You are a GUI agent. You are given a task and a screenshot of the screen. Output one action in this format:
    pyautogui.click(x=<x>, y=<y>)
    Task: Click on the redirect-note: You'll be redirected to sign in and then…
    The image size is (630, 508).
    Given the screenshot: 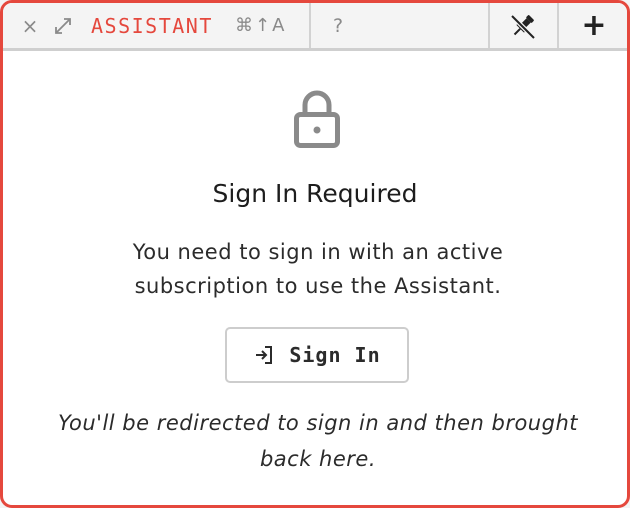 What is the action you would take?
    pyautogui.click(x=318, y=441)
    